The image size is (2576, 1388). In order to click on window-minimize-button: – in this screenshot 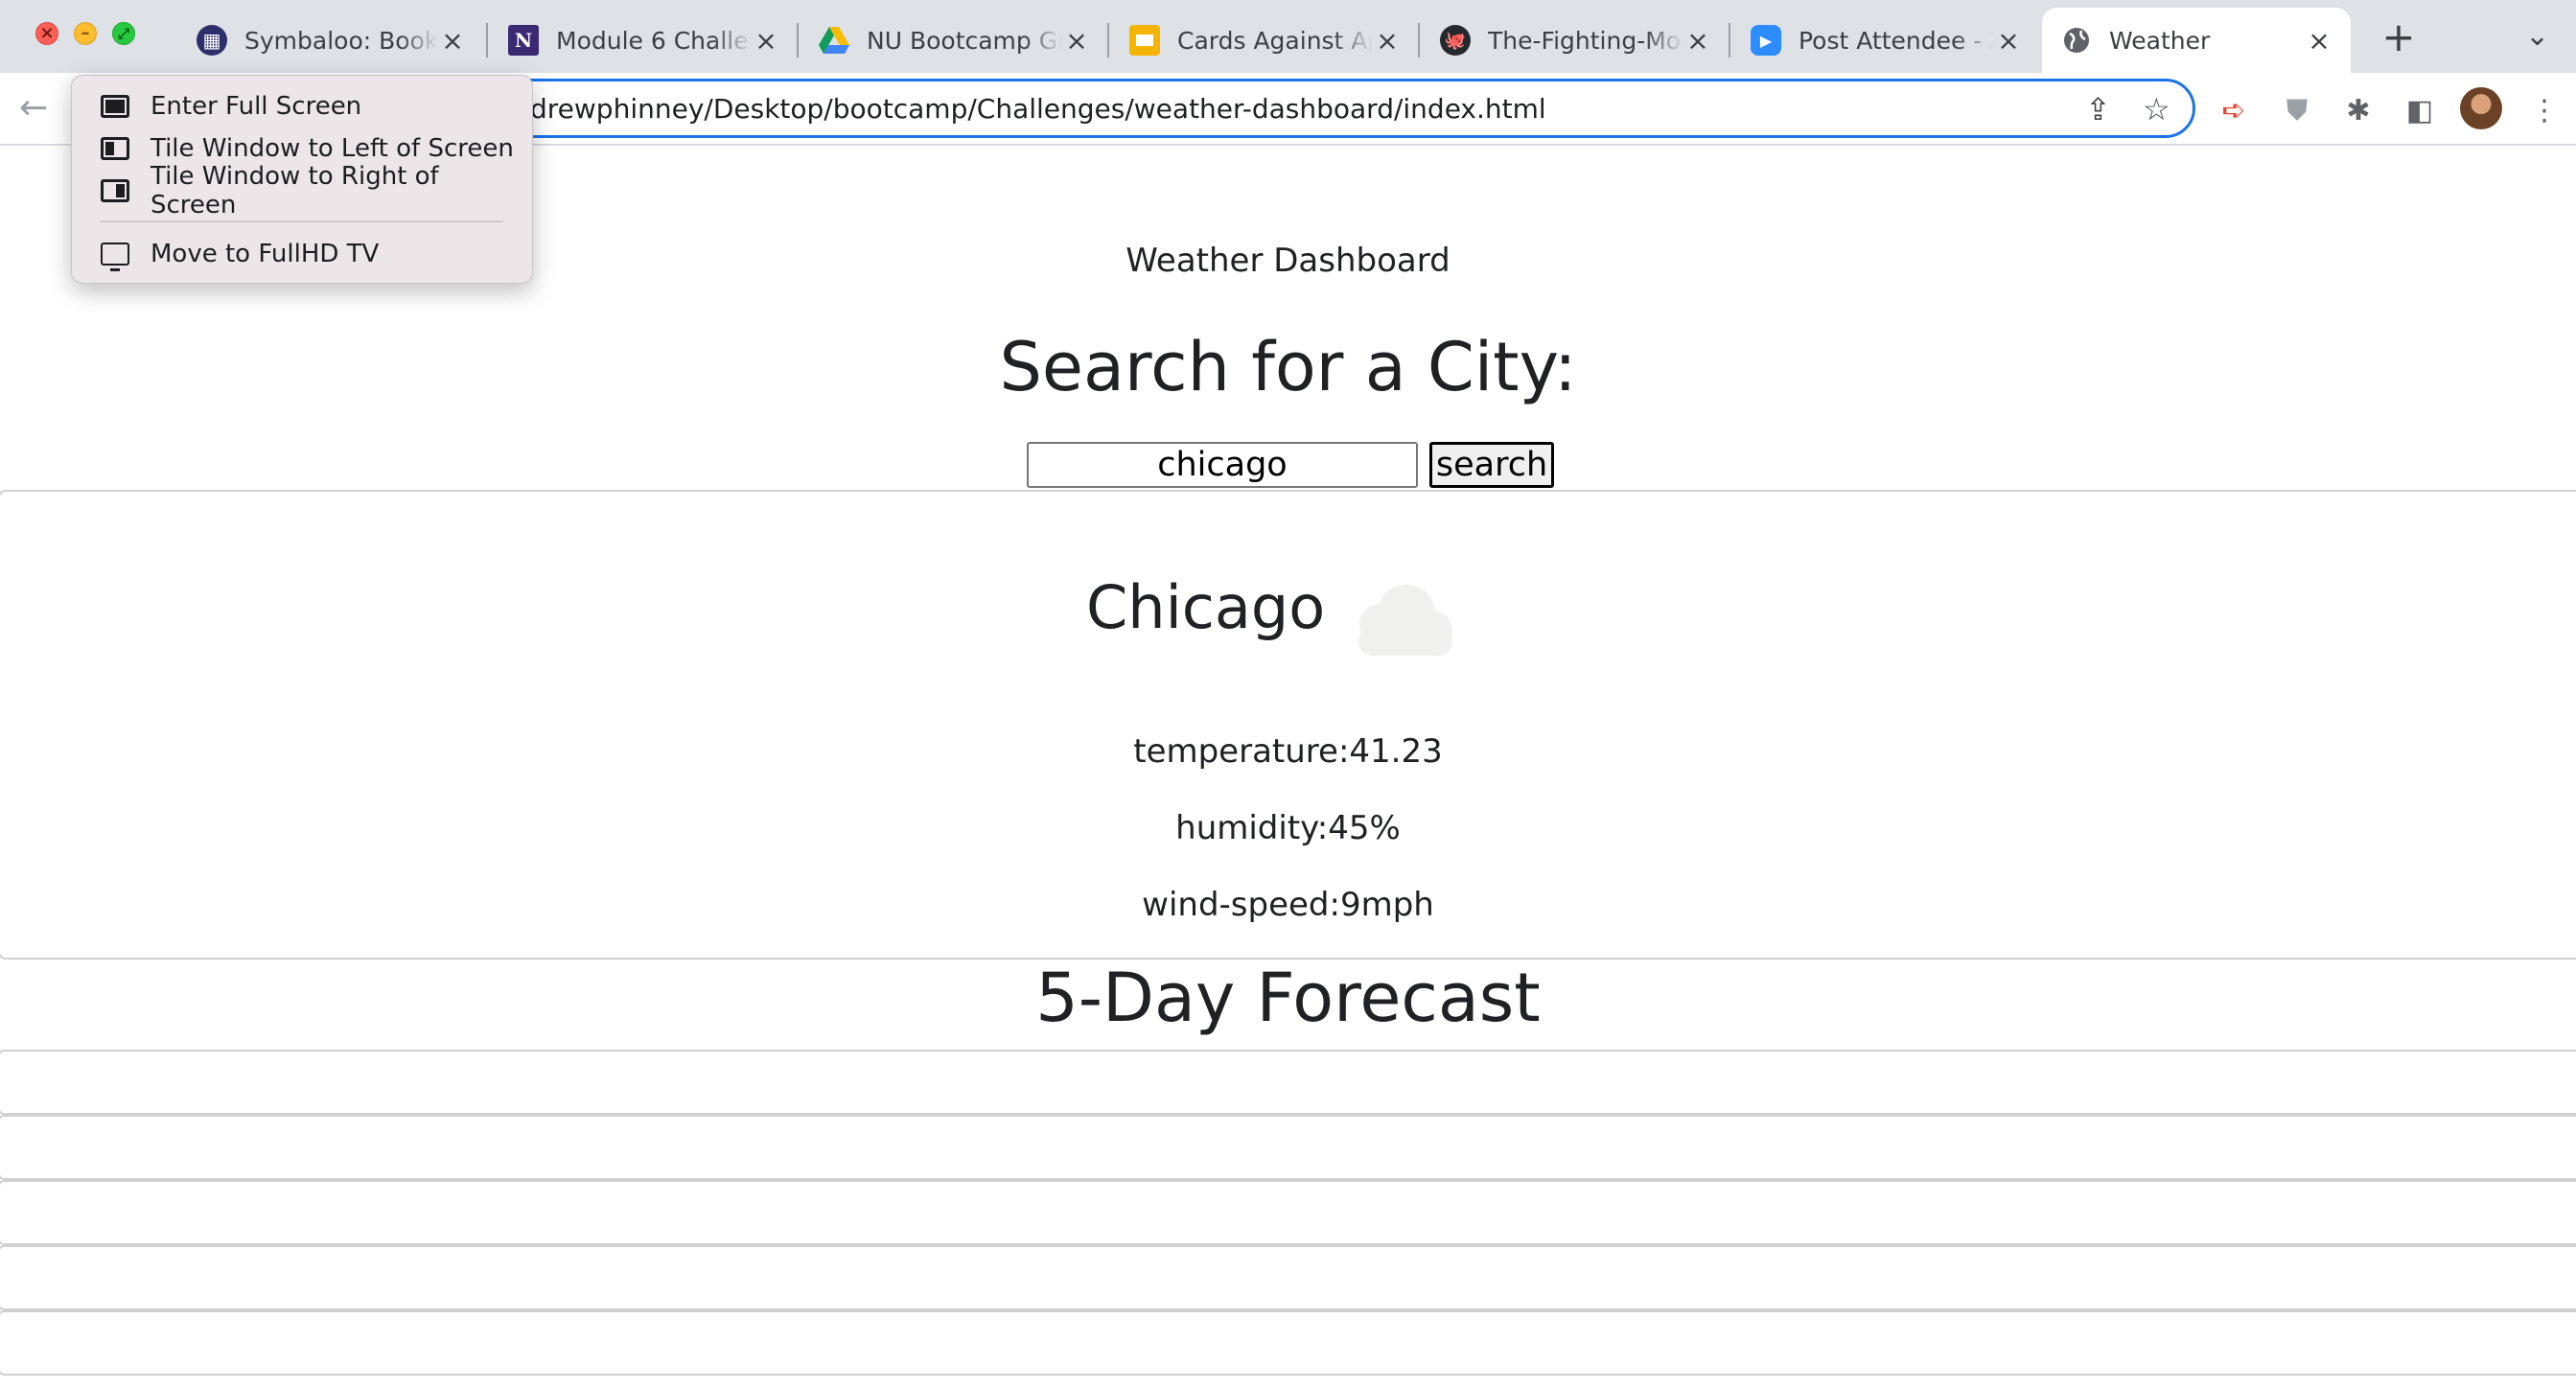, I will do `click(86, 33)`.